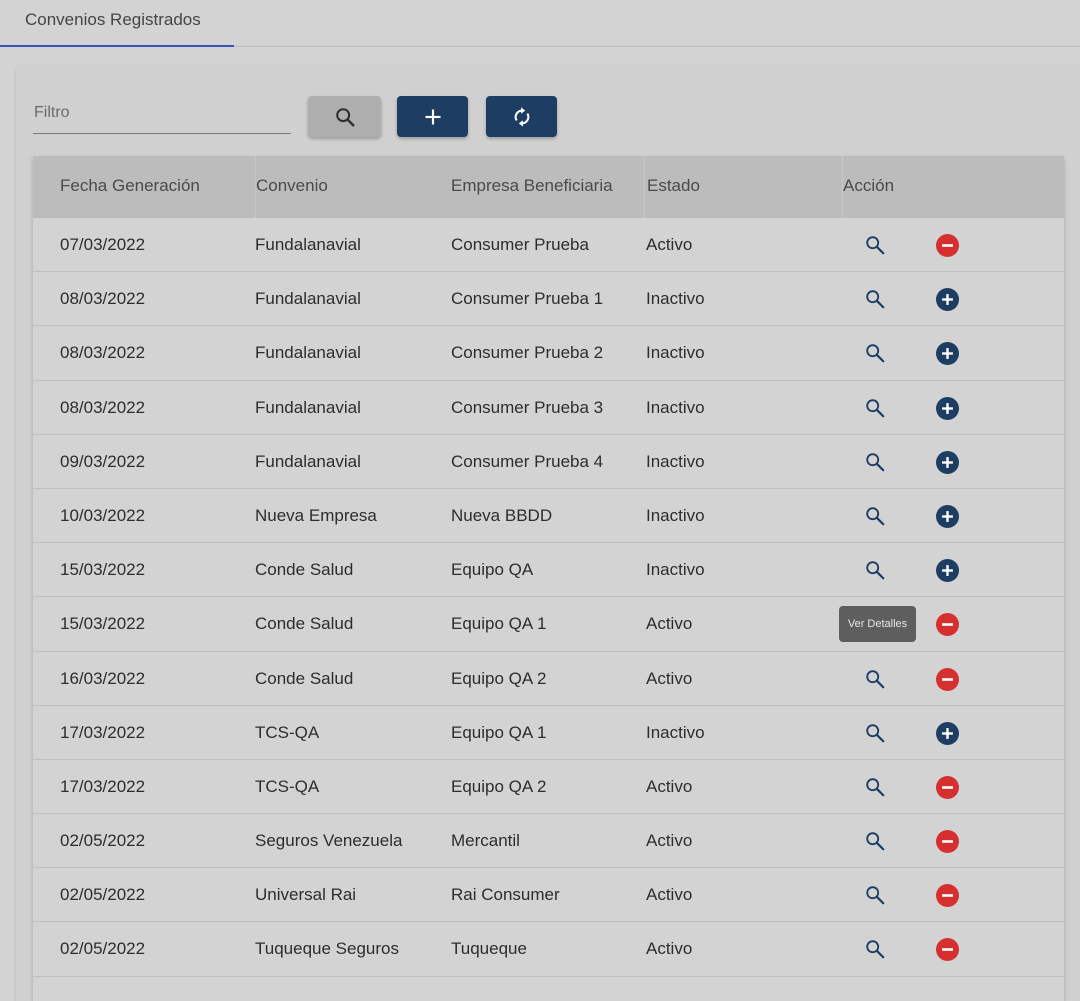  I want to click on table-row: 15/03/2022 Conde Salud Equipo QA Inactivo, so click(548, 570).